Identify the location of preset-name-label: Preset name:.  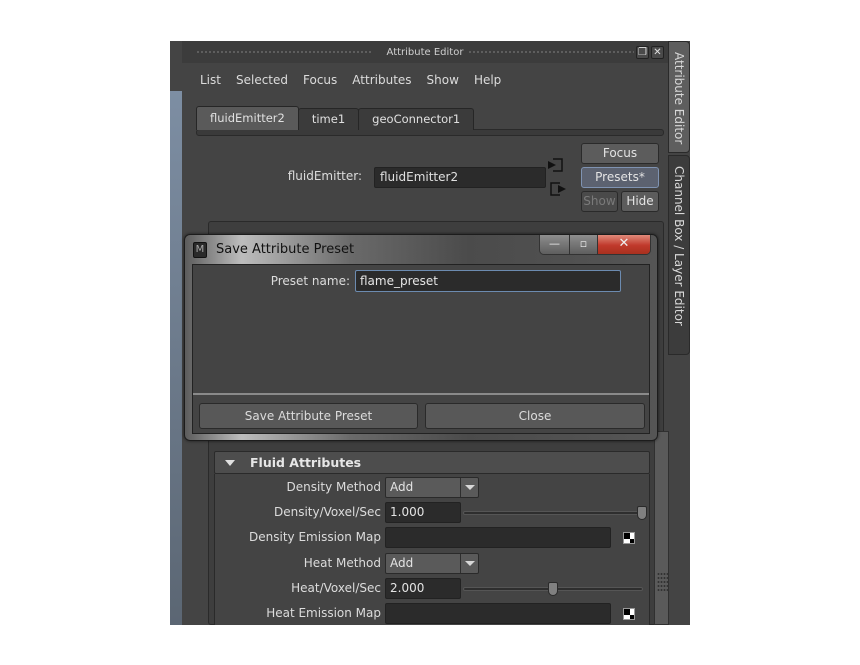
(310, 281).